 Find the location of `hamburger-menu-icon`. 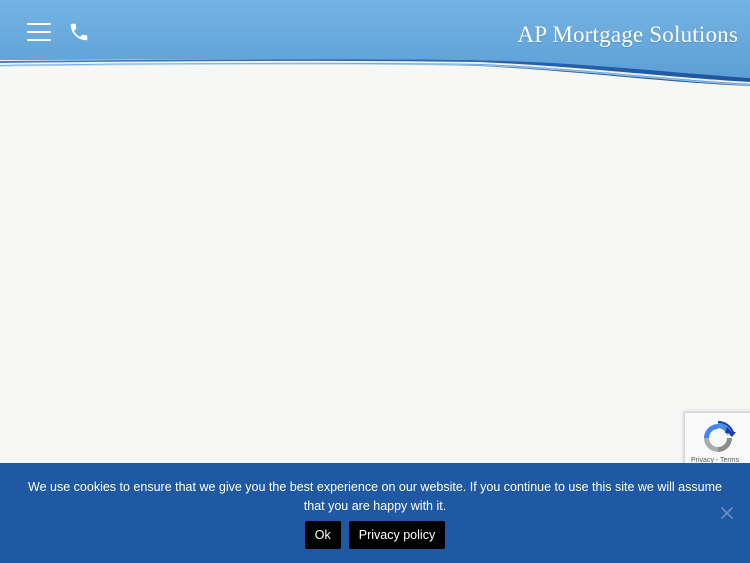

hamburger-menu-icon is located at coordinates (39, 32).